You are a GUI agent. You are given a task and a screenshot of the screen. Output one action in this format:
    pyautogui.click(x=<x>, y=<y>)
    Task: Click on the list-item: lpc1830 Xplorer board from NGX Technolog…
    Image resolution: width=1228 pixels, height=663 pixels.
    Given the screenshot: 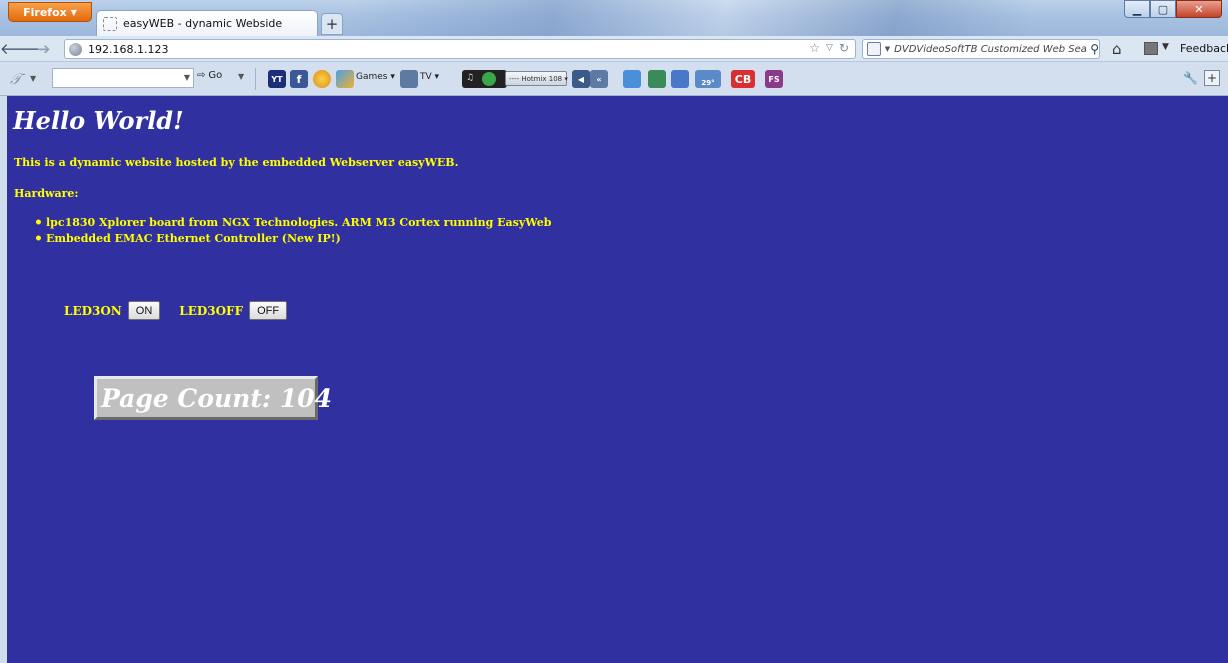 What is the action you would take?
    pyautogui.click(x=292, y=223)
    